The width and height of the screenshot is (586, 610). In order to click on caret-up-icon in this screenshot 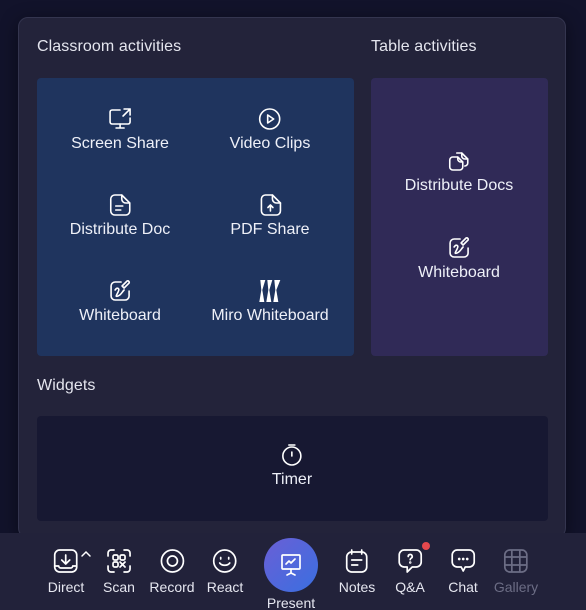, I will do `click(86, 554)`.